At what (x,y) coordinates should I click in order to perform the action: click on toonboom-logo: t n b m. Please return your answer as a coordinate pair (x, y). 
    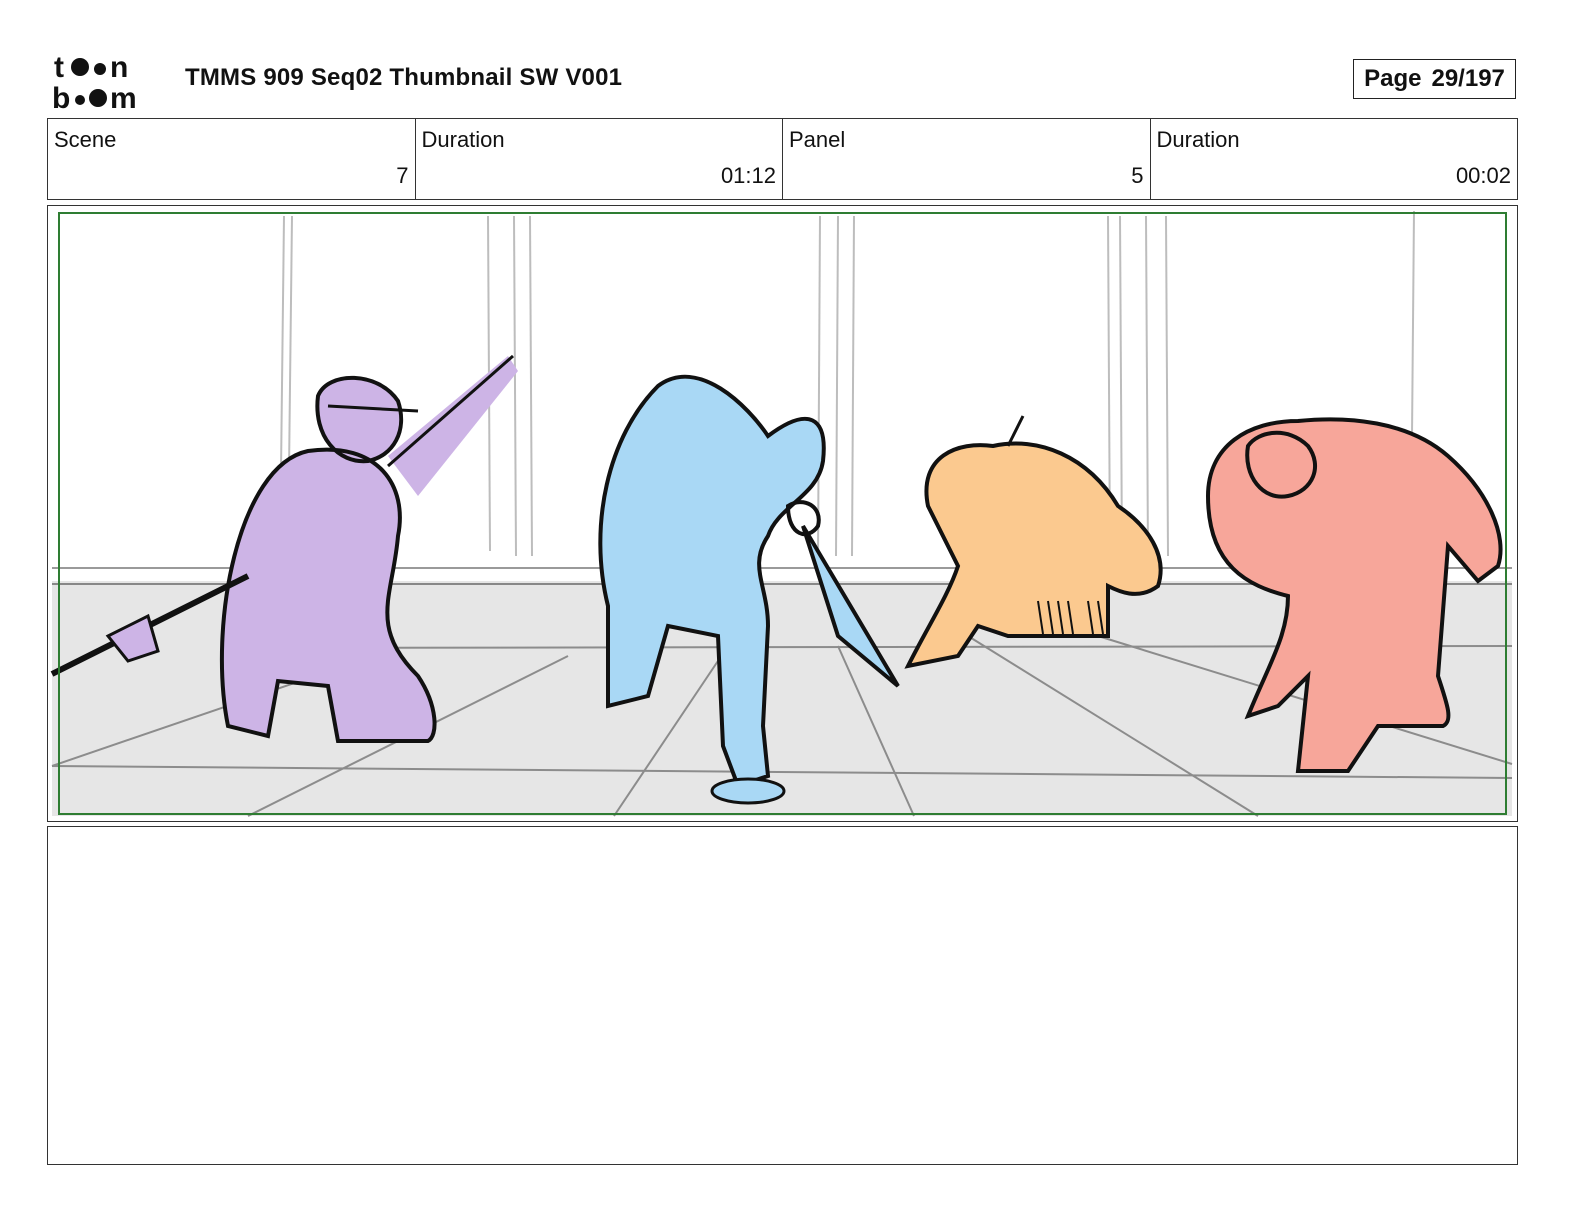
    Looking at the image, I should click on (94, 81).